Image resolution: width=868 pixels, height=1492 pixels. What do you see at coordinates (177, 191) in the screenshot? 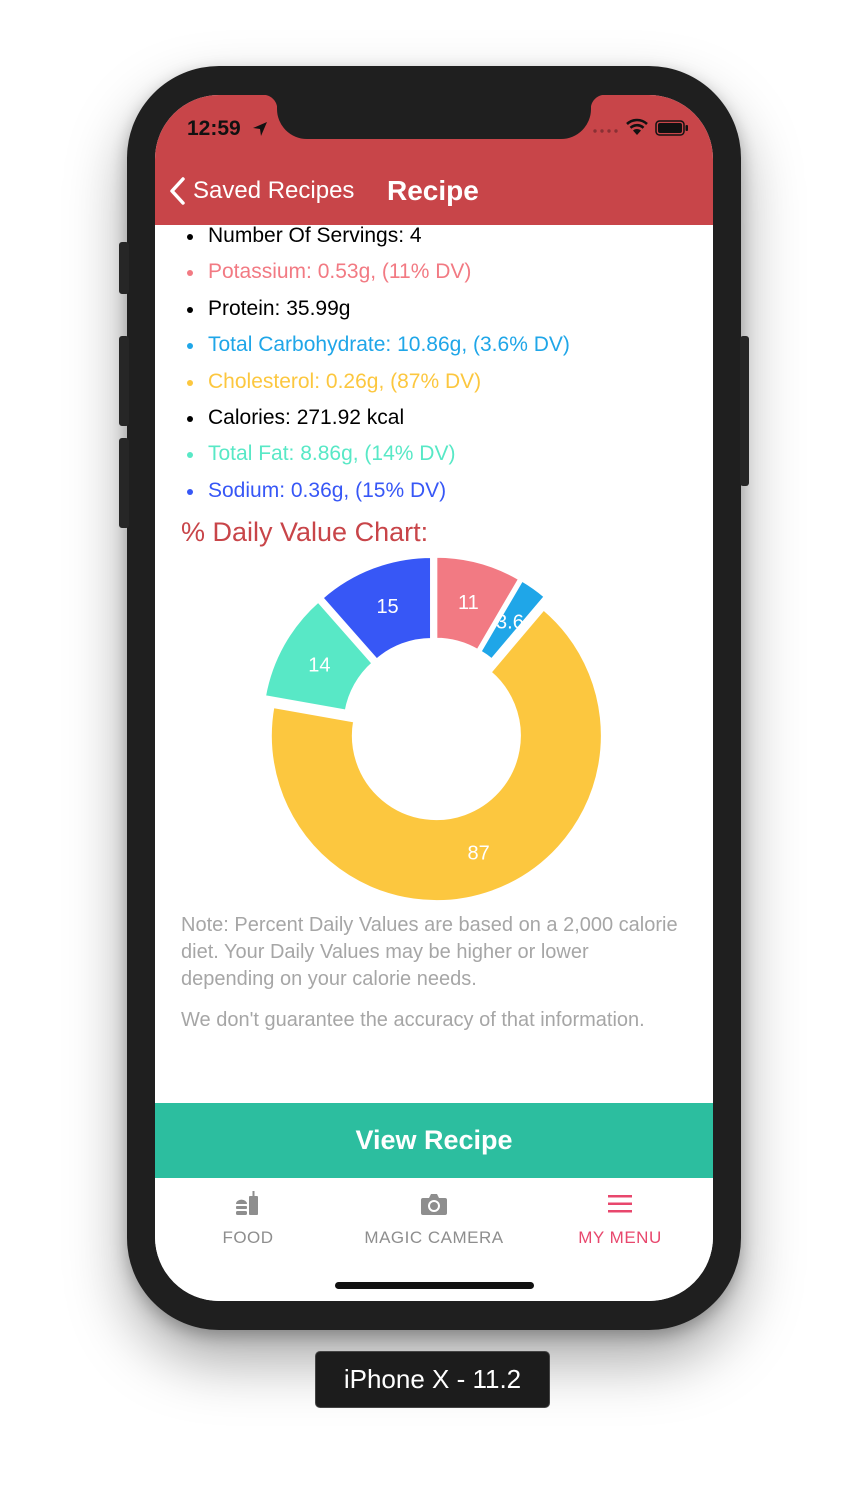
I see `chevron-left-icon` at bounding box center [177, 191].